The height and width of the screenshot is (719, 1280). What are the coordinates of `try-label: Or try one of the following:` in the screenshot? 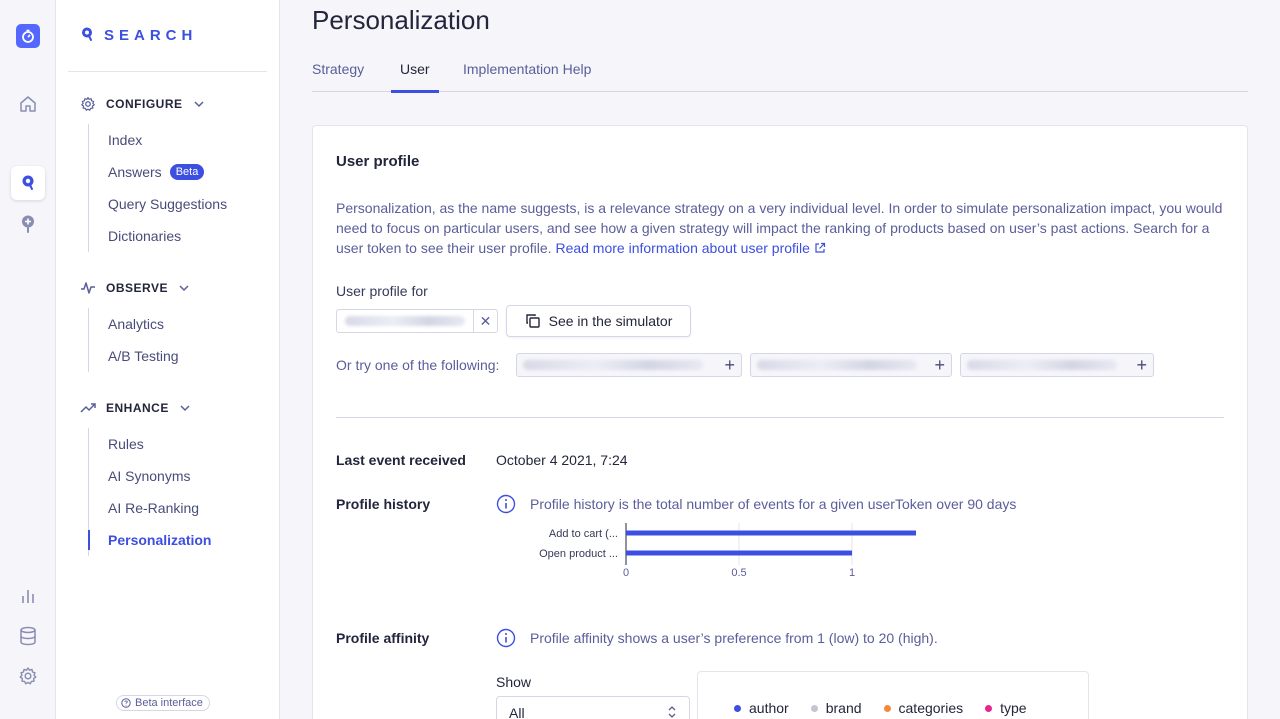 It's located at (418, 365).